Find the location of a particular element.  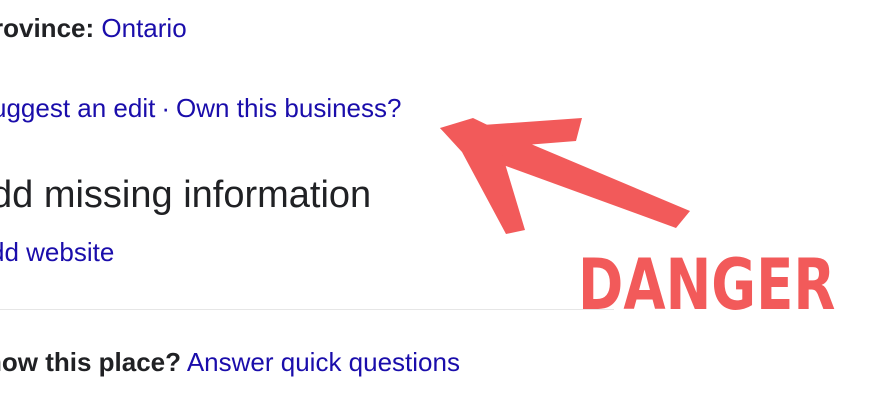

add-website-row: dd website is located at coordinates (57, 252).